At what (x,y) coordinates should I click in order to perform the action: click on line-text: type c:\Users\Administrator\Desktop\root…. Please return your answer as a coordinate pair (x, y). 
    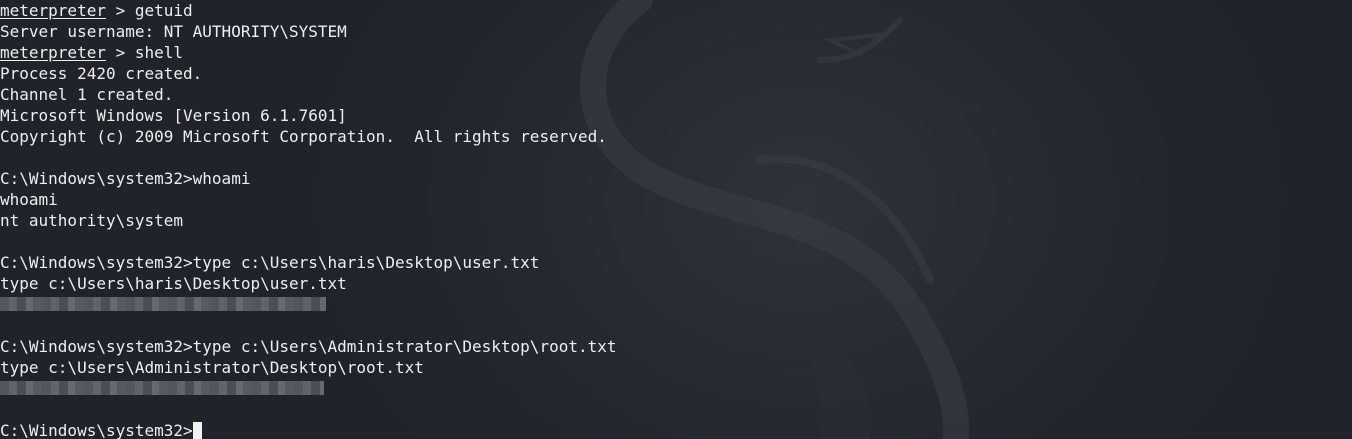
    Looking at the image, I should click on (212, 367).